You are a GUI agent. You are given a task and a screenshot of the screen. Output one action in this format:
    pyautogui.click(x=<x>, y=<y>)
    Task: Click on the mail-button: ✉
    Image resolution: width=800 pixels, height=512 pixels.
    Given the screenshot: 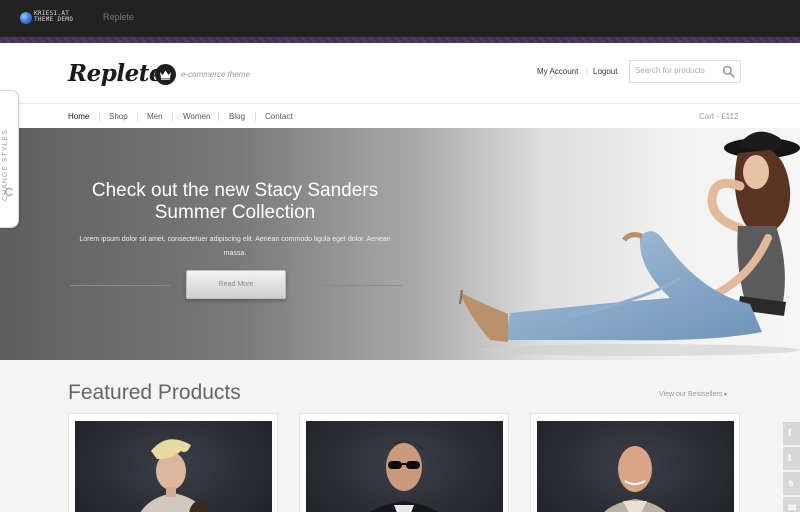 What is the action you would take?
    pyautogui.click(x=791, y=504)
    